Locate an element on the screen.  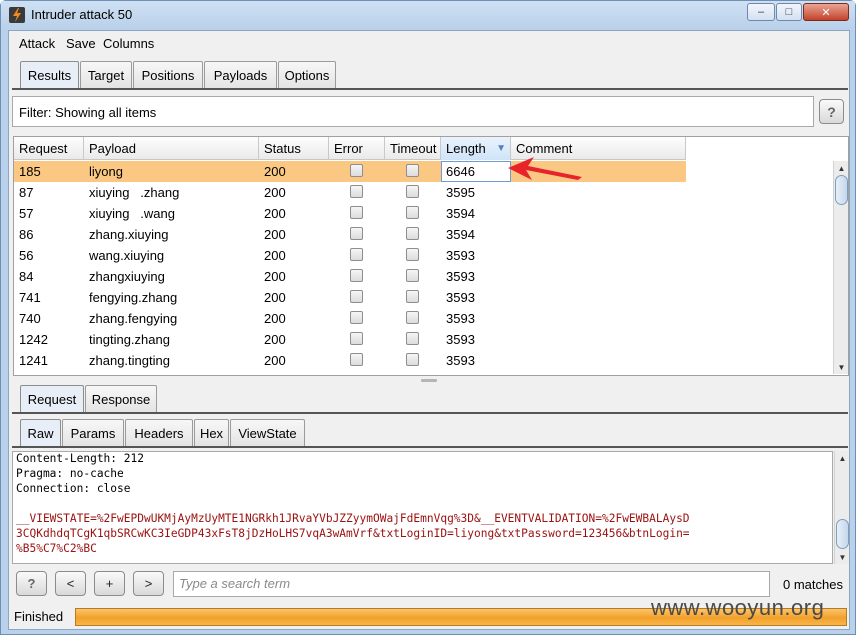
view-tab-divider is located at coordinates (430, 447).